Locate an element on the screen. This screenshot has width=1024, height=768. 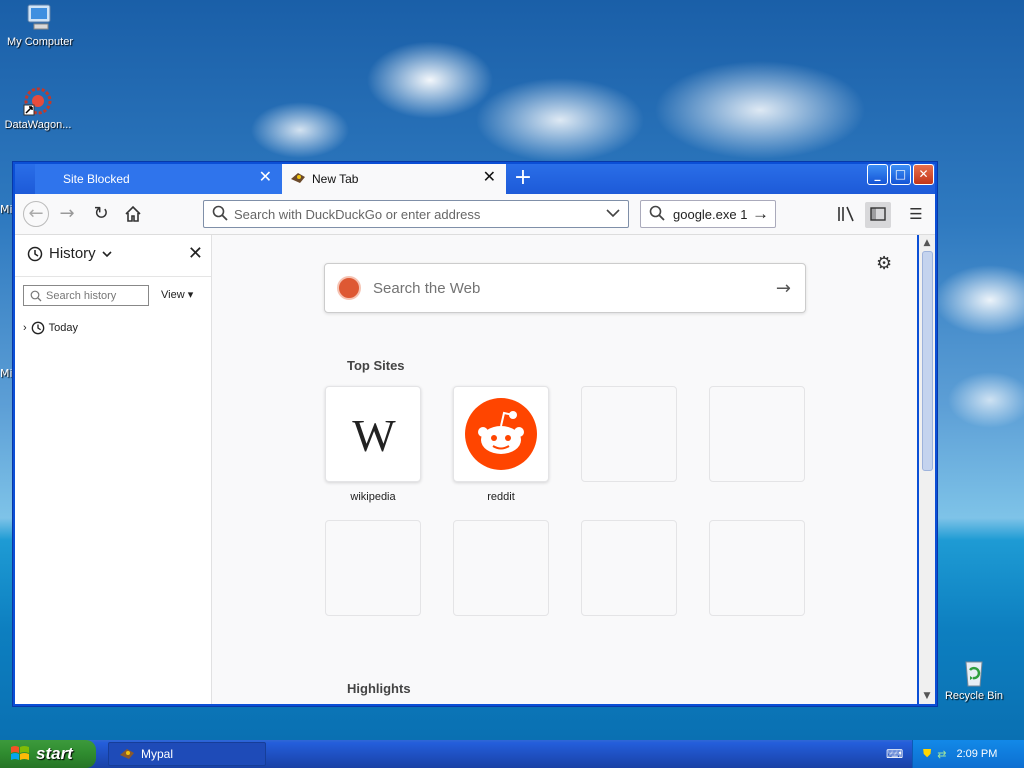
library-icon is located at coordinates (846, 215).